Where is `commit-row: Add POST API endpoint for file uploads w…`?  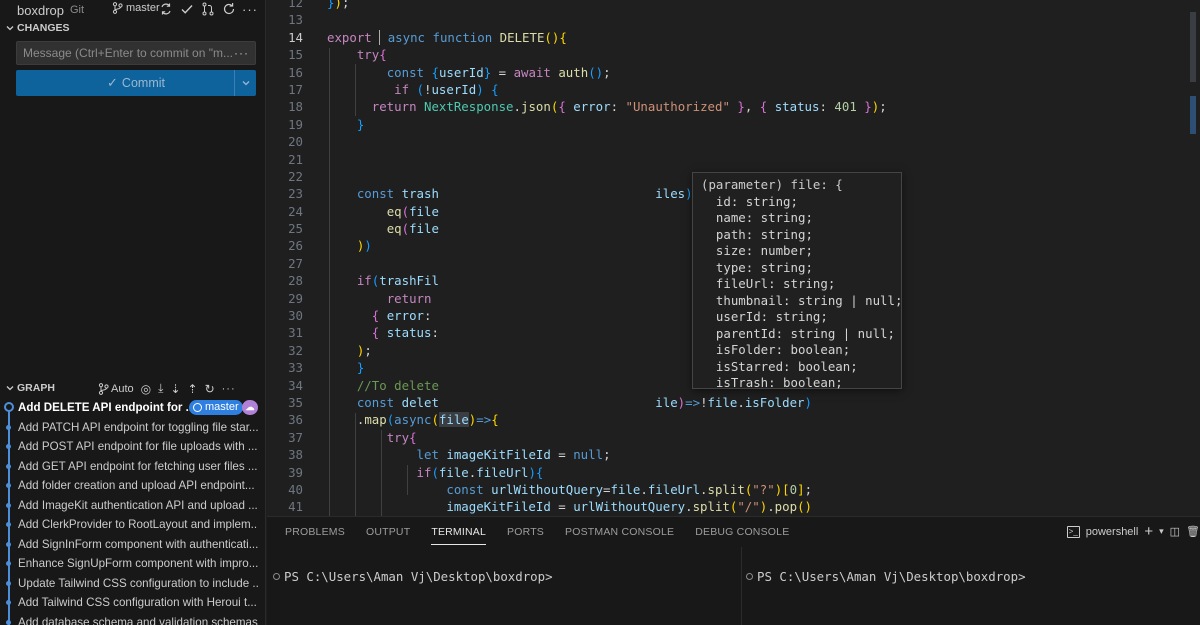 commit-row: Add POST API endpoint for file uploads w… is located at coordinates (132, 447).